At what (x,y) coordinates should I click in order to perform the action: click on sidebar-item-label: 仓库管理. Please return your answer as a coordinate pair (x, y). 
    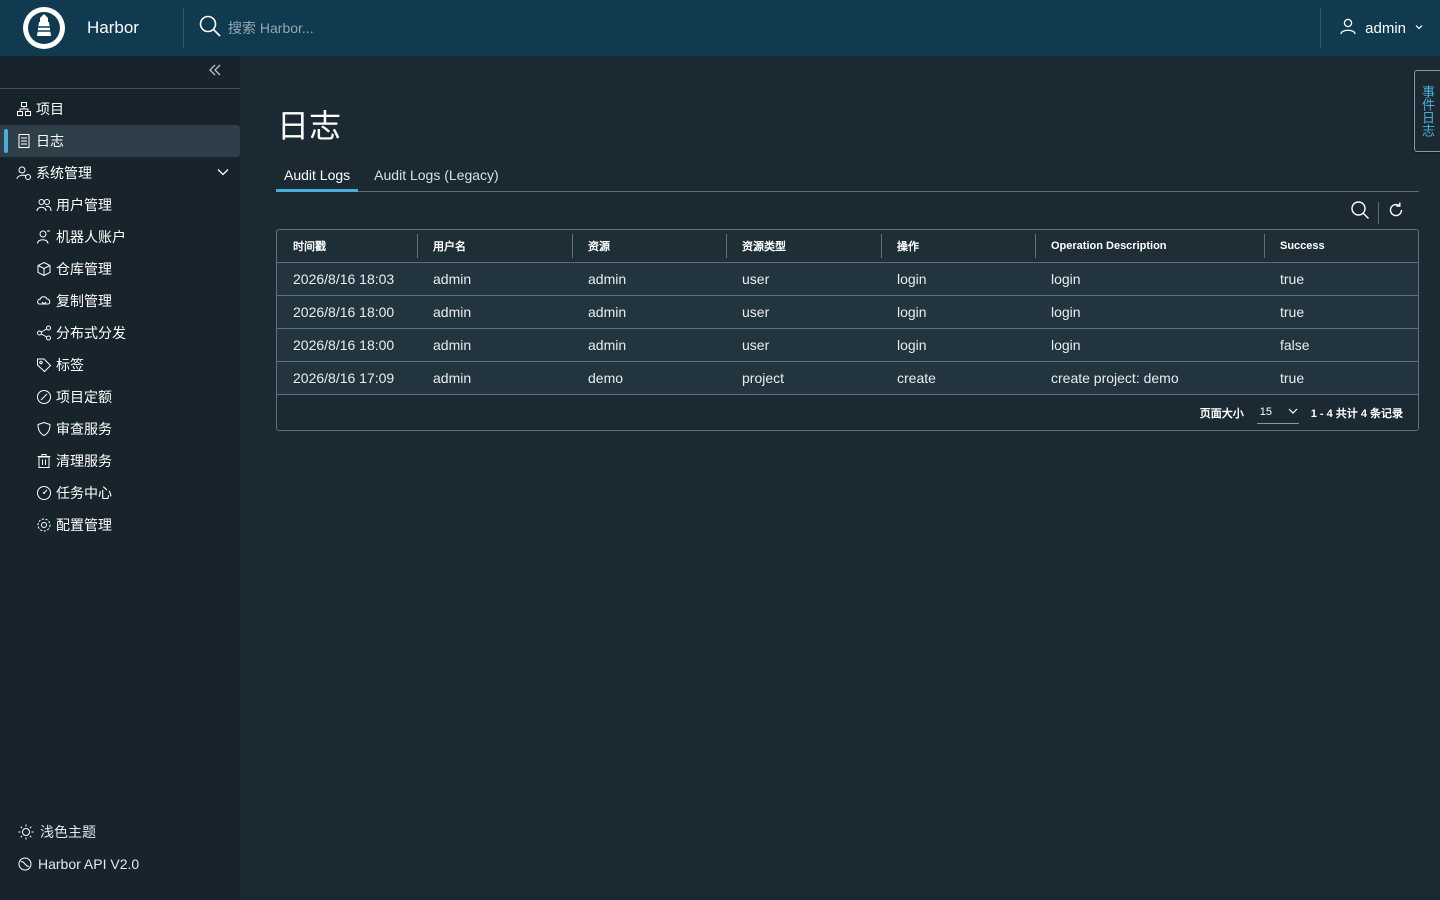
    Looking at the image, I should click on (84, 269).